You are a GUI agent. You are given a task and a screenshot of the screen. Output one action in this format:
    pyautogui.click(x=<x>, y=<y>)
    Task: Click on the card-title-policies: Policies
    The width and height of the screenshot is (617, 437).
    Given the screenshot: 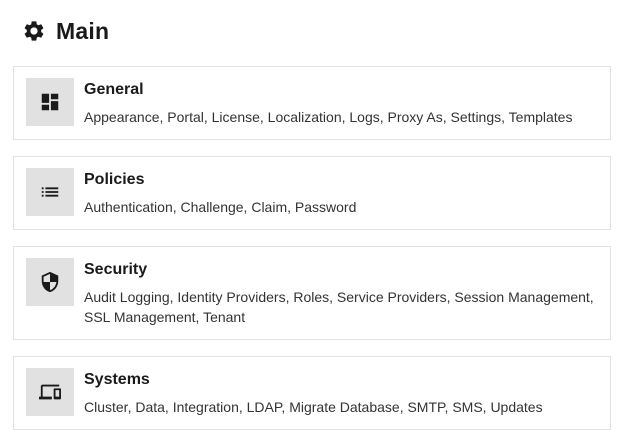 What is the action you would take?
    pyautogui.click(x=340, y=180)
    